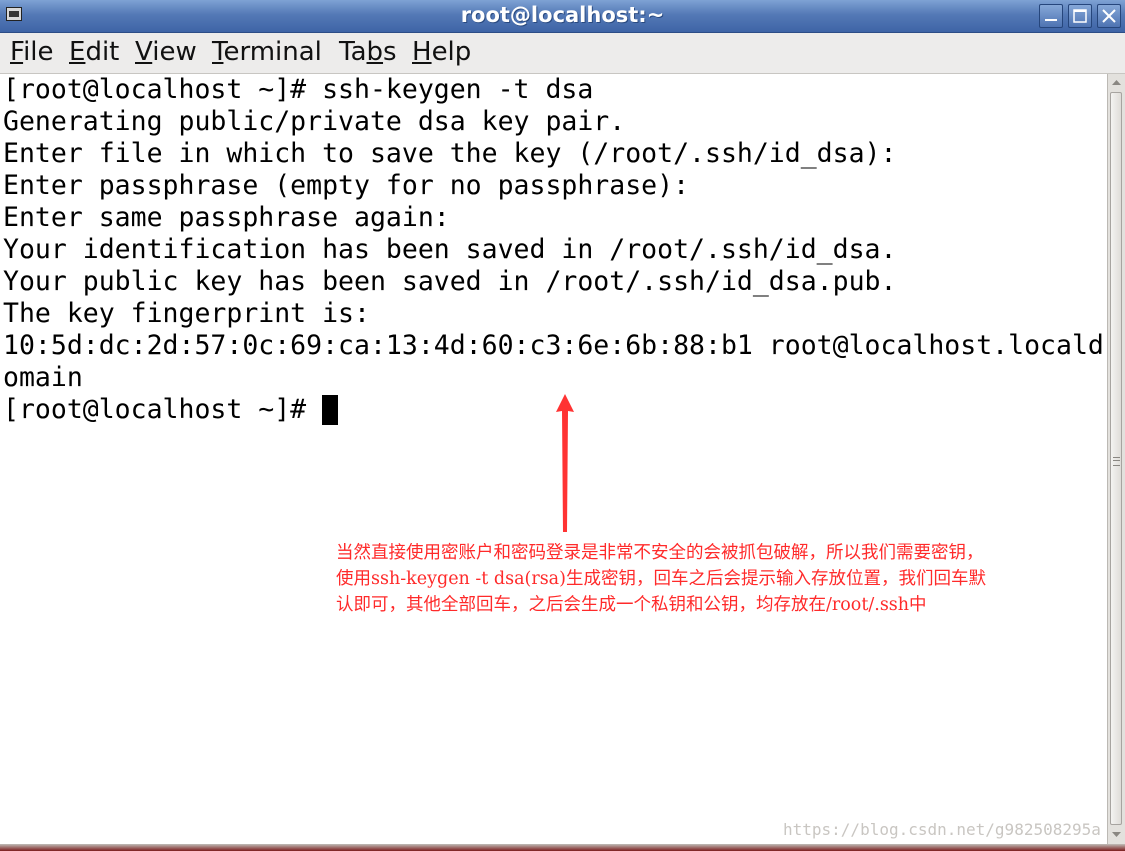 The height and width of the screenshot is (851, 1125). What do you see at coordinates (562, 53) in the screenshot?
I see `menu-bar: File Edit View Terminal Tabs Help` at bounding box center [562, 53].